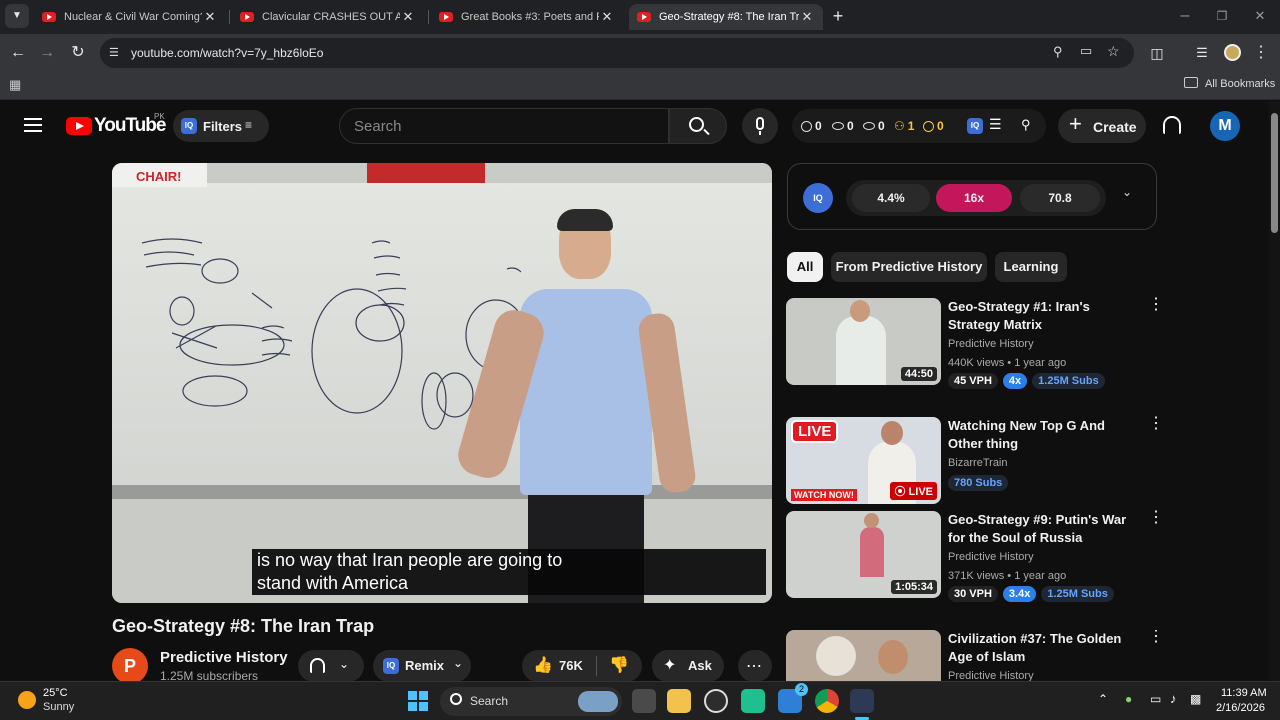 The image size is (1280, 720). What do you see at coordinates (1172, 125) in the screenshot?
I see `notifications-bell-icon` at bounding box center [1172, 125].